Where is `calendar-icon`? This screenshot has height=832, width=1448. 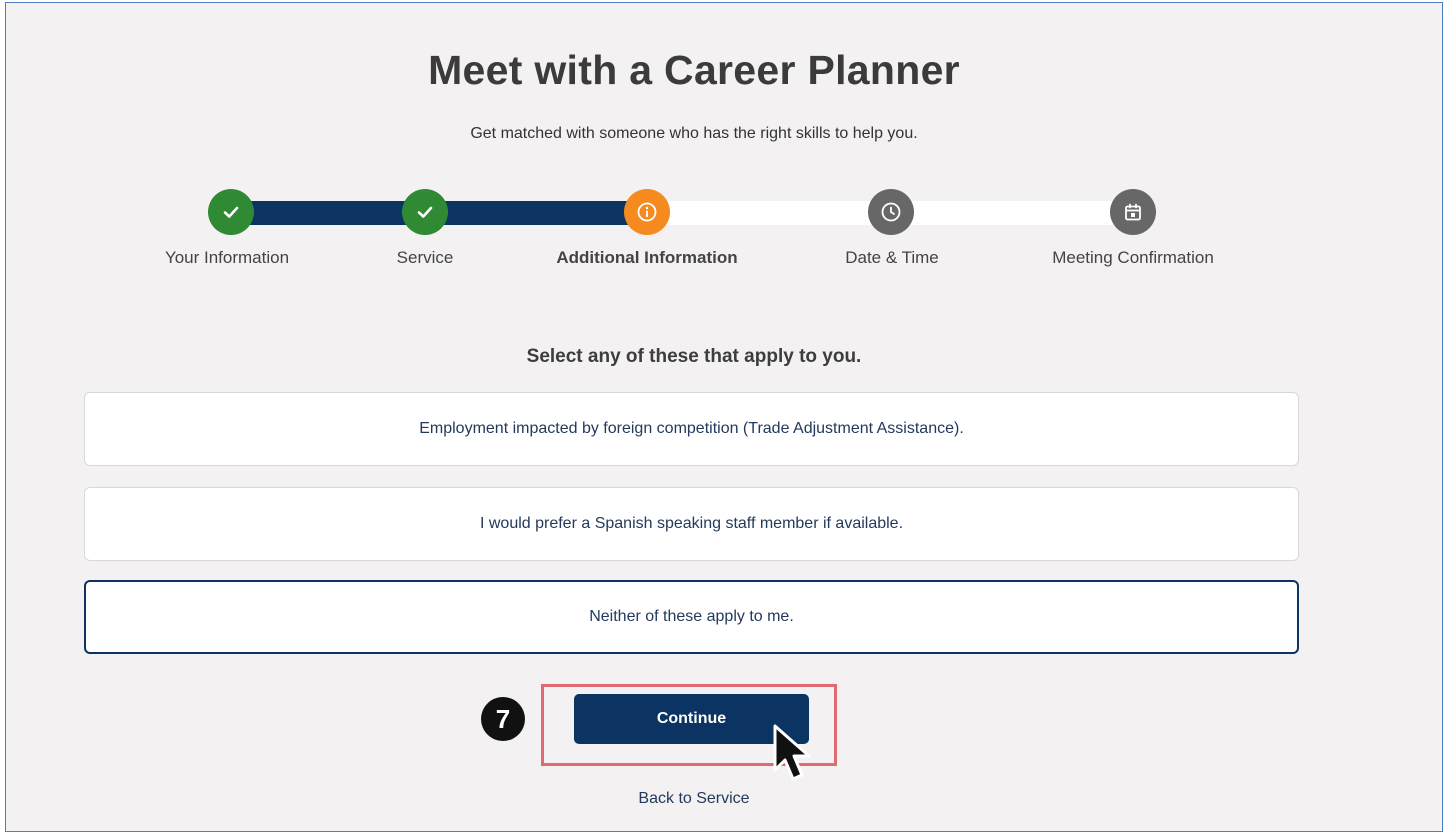 calendar-icon is located at coordinates (1133, 212).